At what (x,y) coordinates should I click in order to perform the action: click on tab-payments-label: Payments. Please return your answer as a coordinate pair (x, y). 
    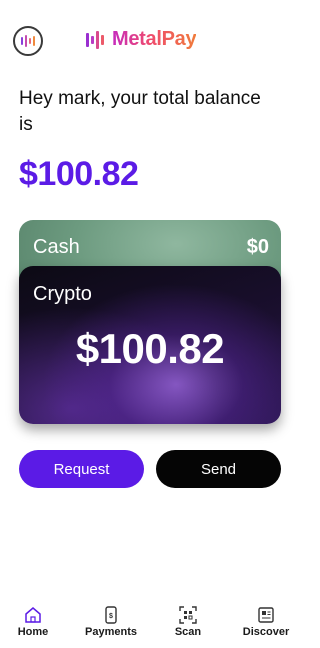
    Looking at the image, I should click on (111, 632).